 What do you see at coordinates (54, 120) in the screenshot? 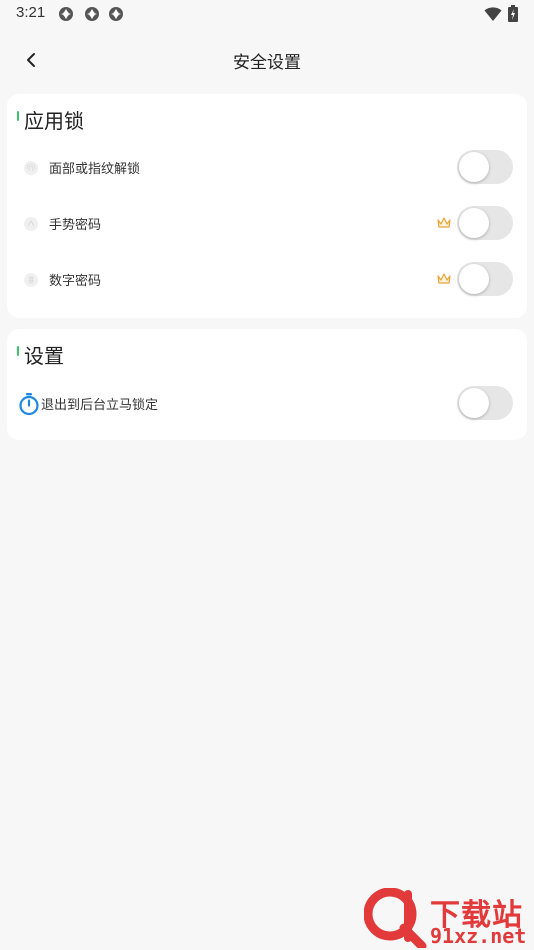
I see `section-title: 应用锁` at bounding box center [54, 120].